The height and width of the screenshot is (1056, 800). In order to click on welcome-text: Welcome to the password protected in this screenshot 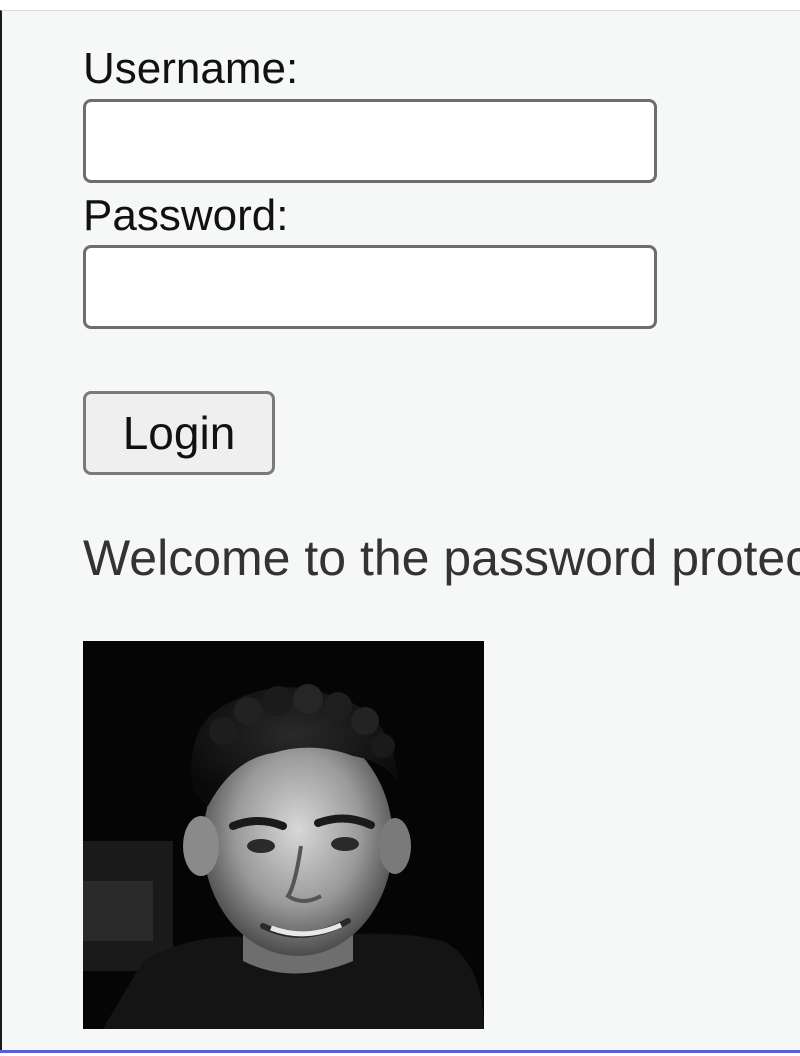, I will do `click(441, 558)`.